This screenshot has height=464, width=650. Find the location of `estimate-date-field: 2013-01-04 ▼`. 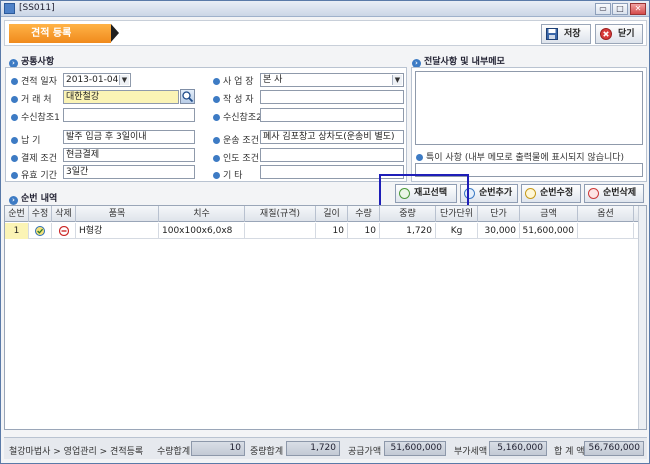

estimate-date-field: 2013-01-04 ▼ is located at coordinates (97, 80).